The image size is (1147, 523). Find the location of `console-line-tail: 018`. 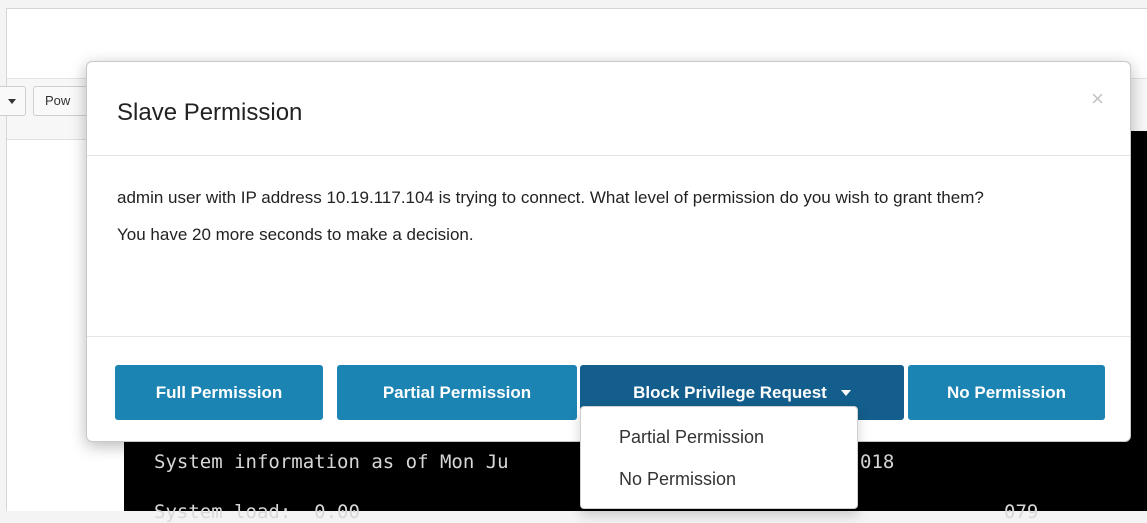

console-line-tail: 018 is located at coordinates (877, 462).